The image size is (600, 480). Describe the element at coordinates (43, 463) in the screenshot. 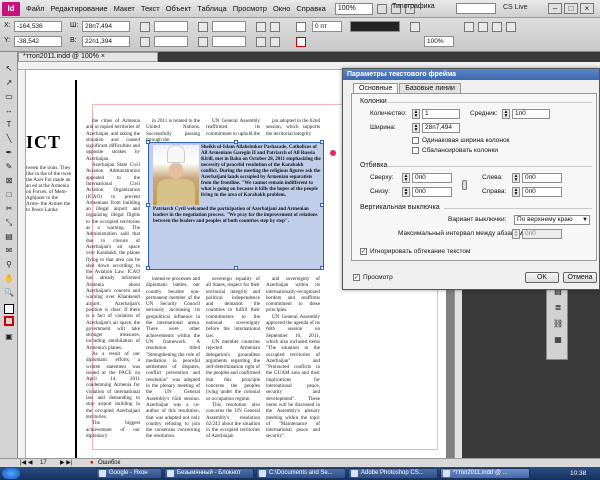

I see `page-number-field: 17` at that location.